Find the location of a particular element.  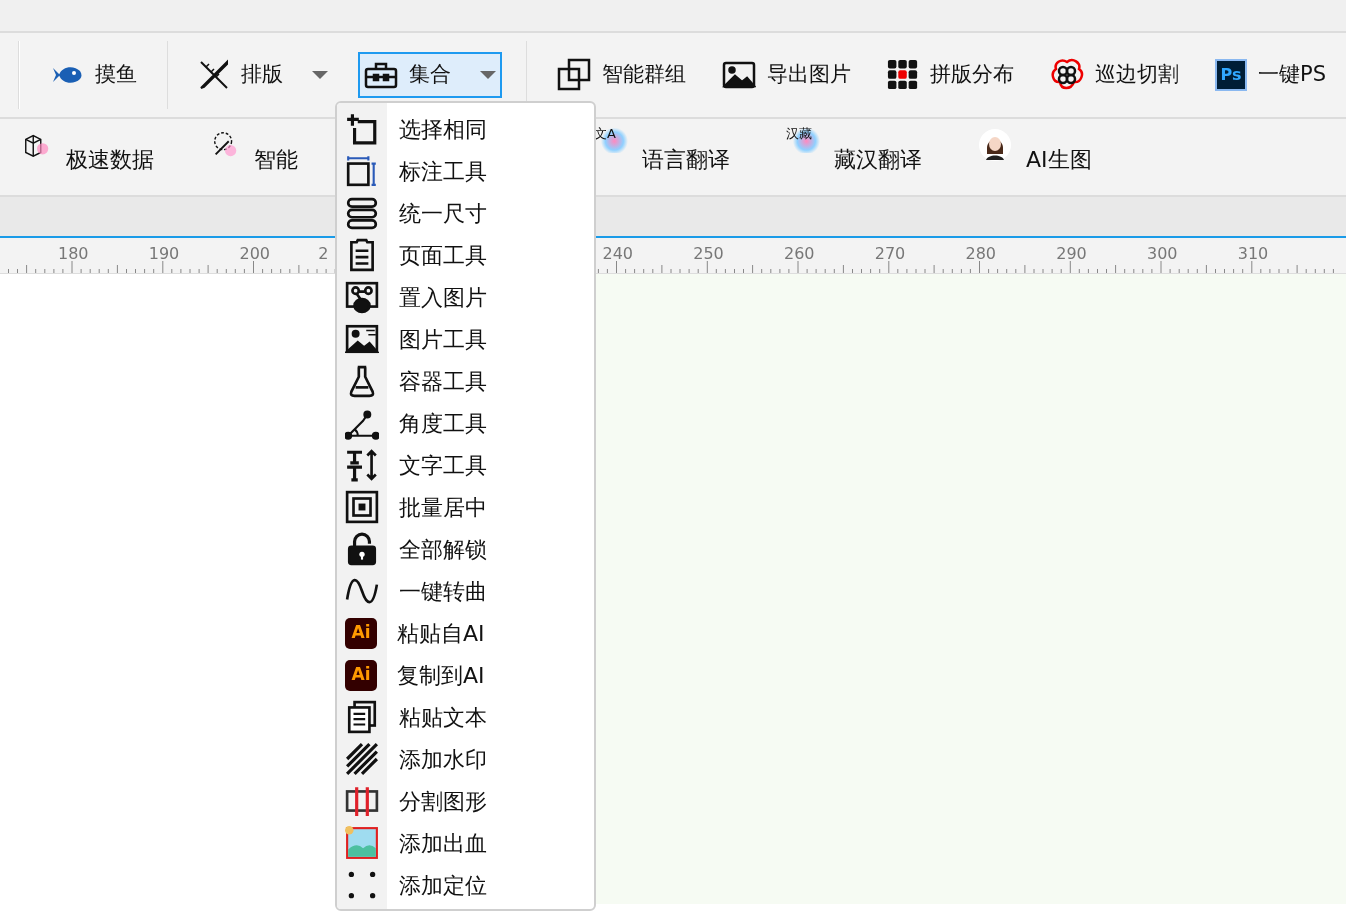

menu-item: 文字工具 is located at coordinates (465, 465).